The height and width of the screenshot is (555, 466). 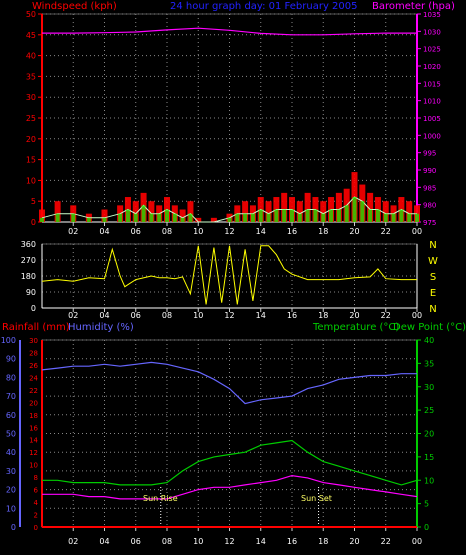 What do you see at coordinates (33, 222) in the screenshot?
I see `wind-ytick-label: 0` at bounding box center [33, 222].